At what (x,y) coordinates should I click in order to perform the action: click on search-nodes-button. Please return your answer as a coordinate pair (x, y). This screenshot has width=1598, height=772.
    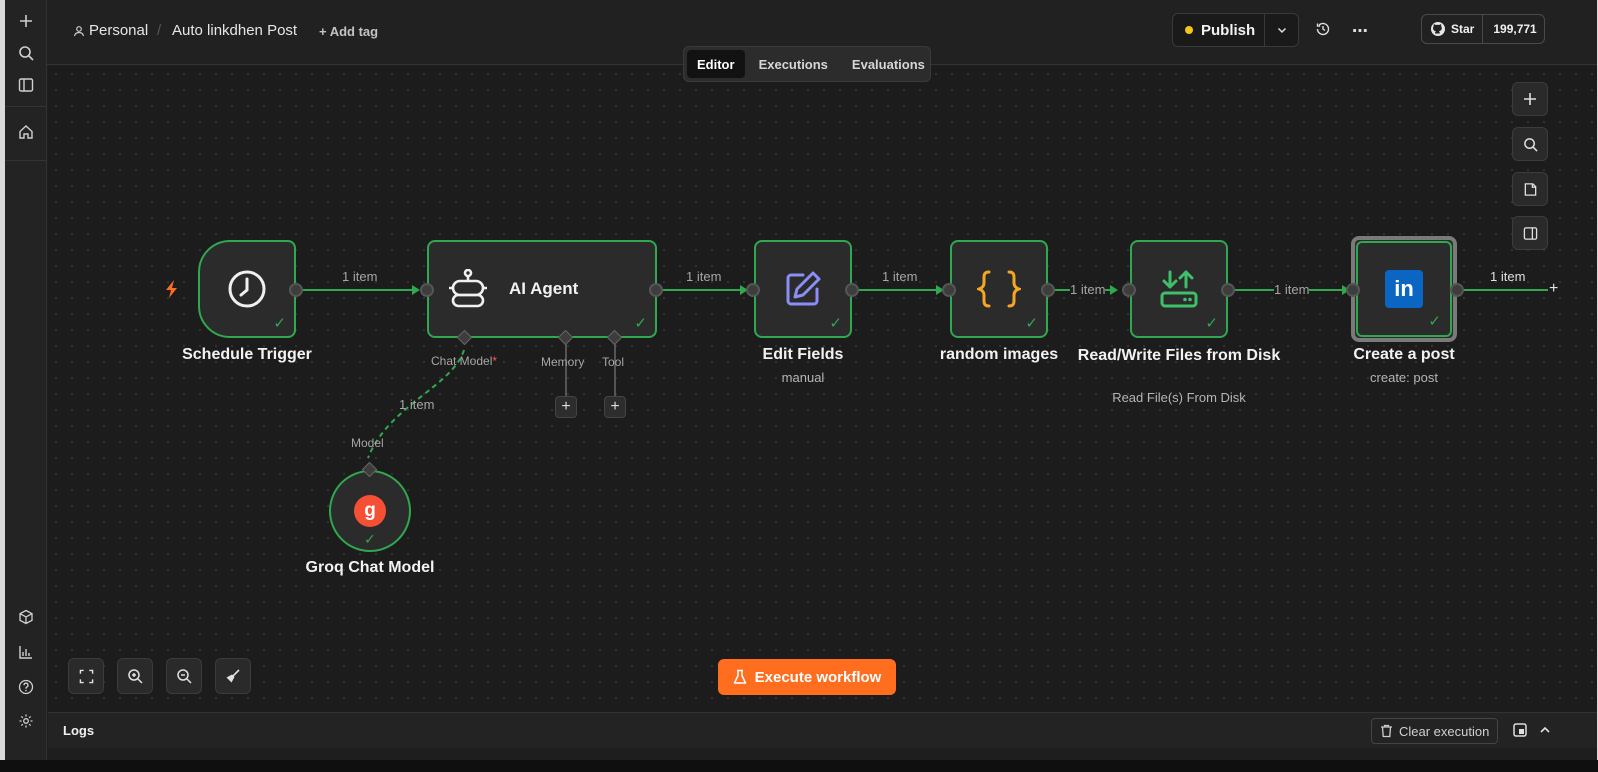
    Looking at the image, I should click on (1530, 144).